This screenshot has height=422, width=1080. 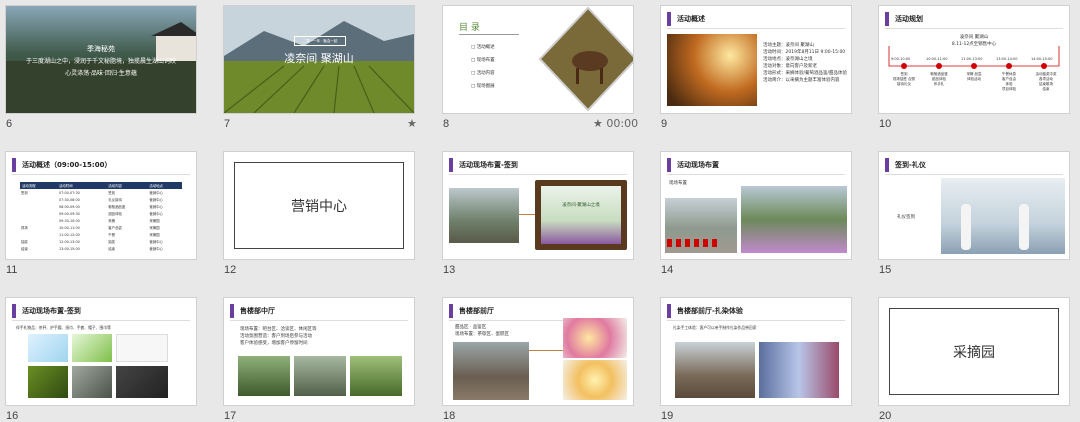 What do you see at coordinates (491, 371) in the screenshot?
I see `street-photo` at bounding box center [491, 371].